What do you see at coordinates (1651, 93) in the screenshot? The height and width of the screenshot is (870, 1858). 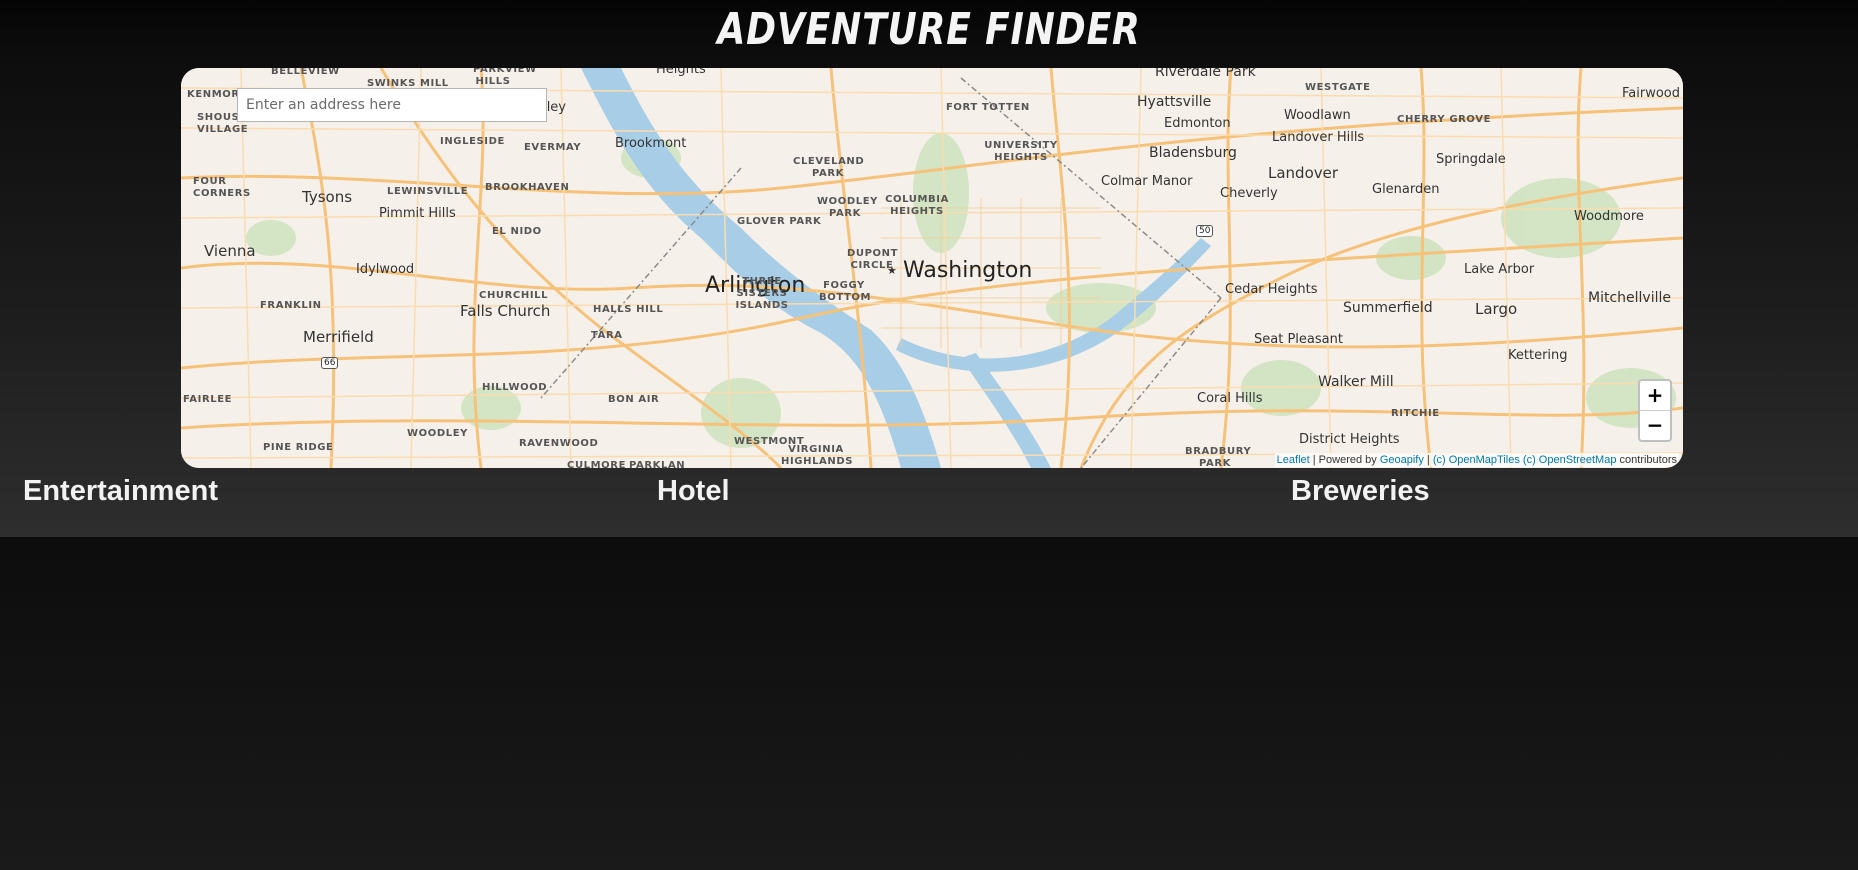 I see `map-label-fairwood: Fairwood` at bounding box center [1651, 93].